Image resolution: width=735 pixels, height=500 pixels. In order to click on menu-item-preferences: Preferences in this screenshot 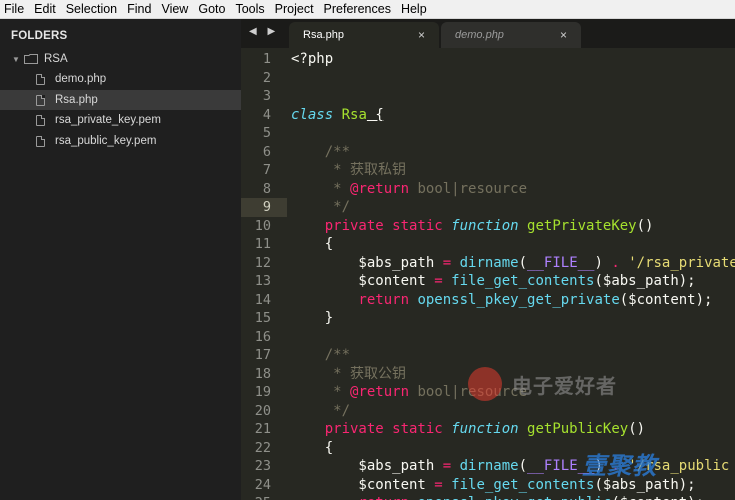, I will do `click(358, 9)`.